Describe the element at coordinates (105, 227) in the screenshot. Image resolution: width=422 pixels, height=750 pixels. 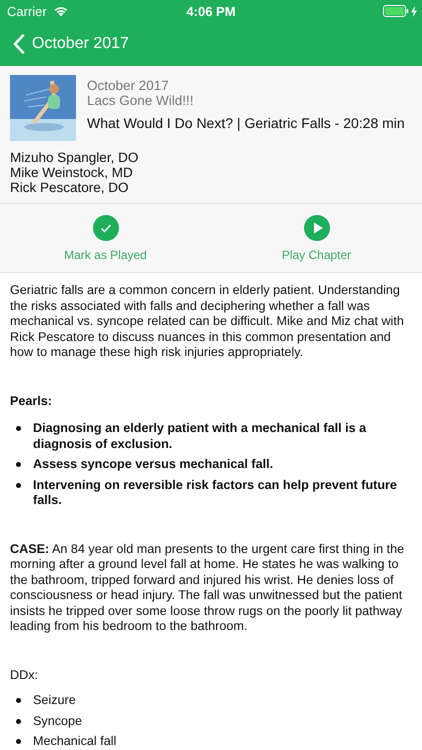
I see `checkmark-icon` at that location.